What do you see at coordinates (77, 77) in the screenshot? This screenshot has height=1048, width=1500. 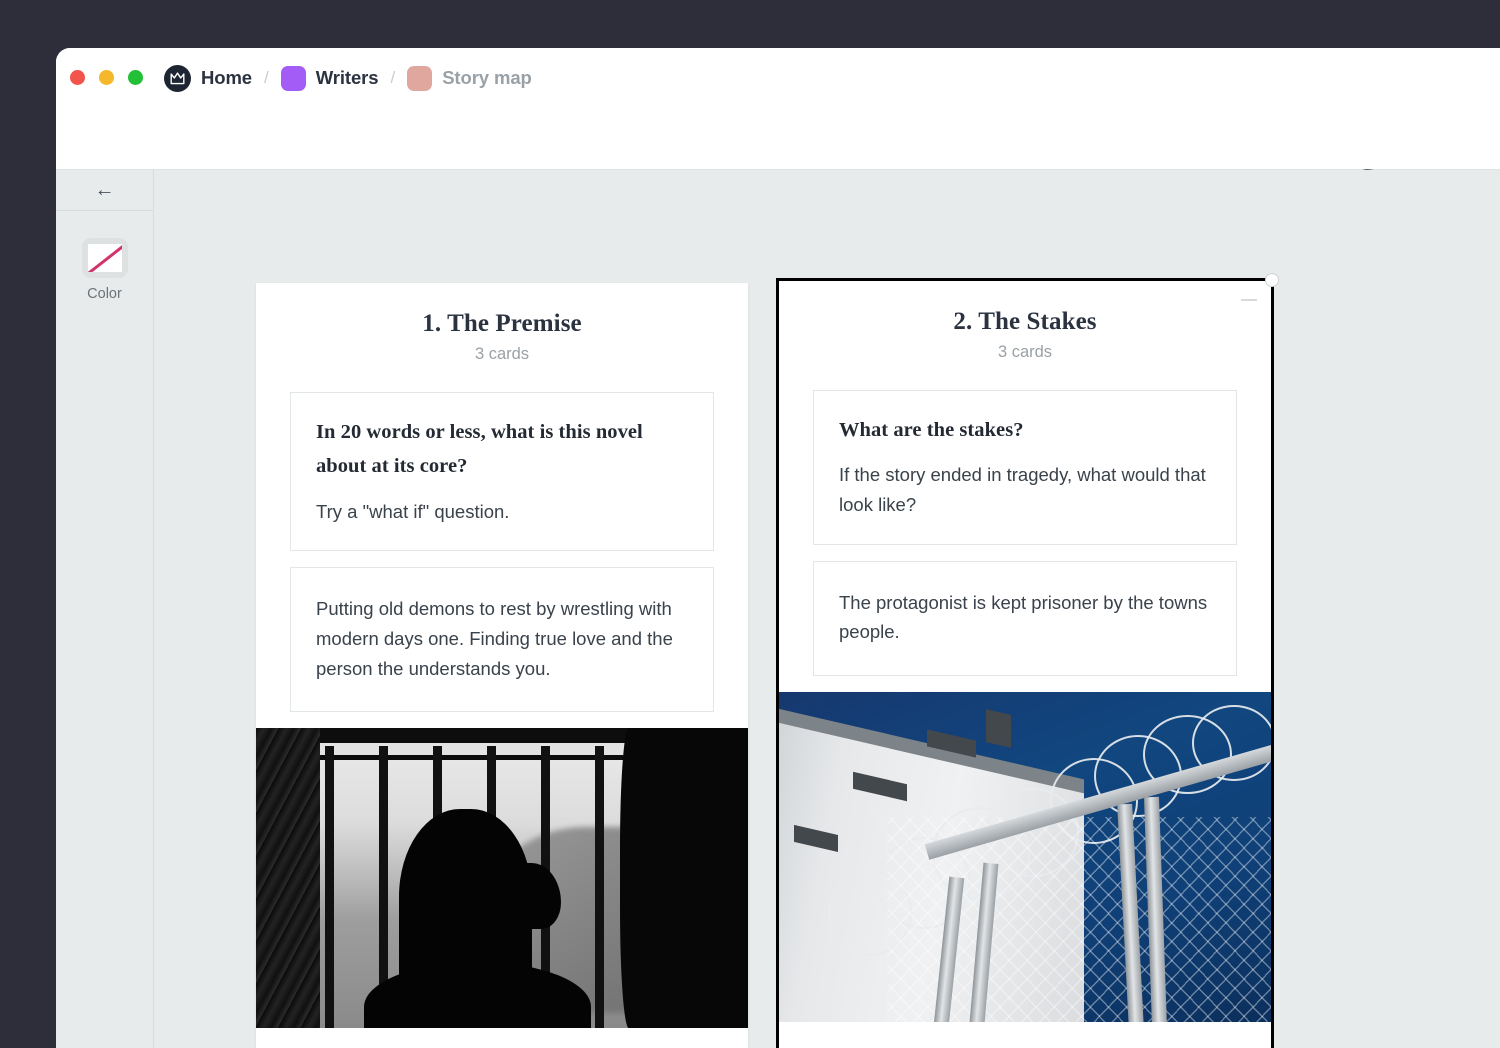 I see `close-window-button` at bounding box center [77, 77].